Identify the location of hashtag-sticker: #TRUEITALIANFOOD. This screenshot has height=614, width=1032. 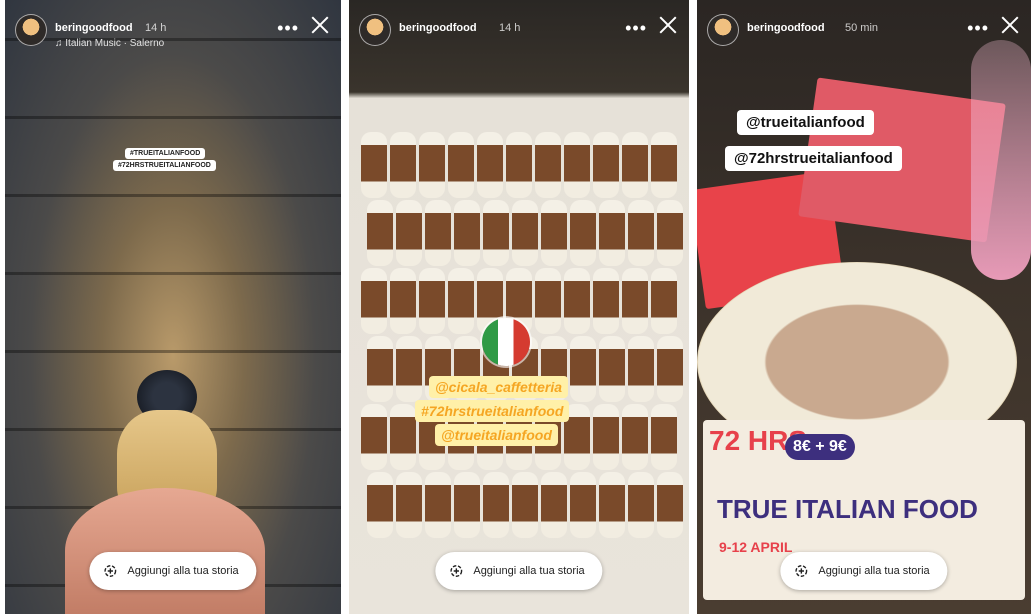
(165, 153).